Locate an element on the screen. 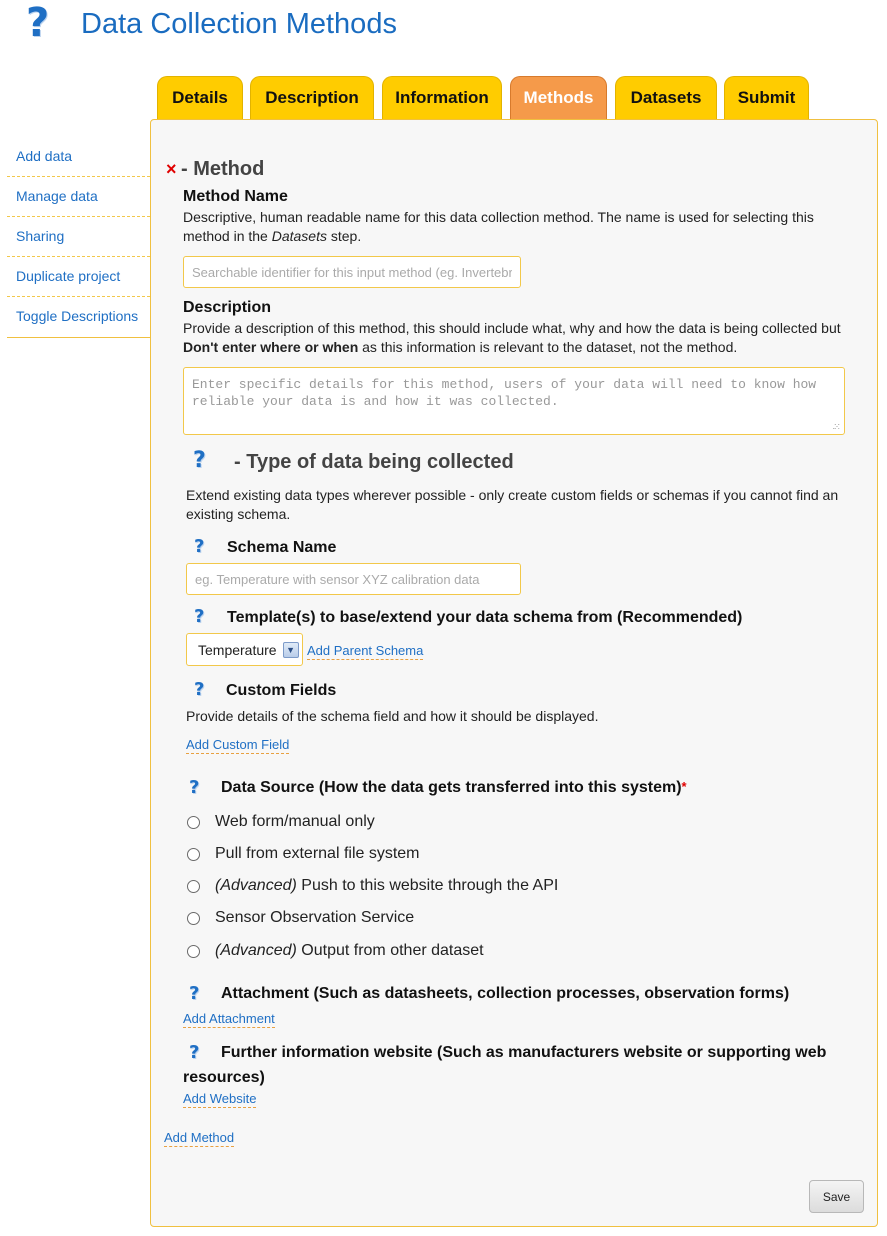 This screenshot has width=887, height=1236. data-source-option-sensor-observation: Sensor Observation Service is located at coordinates (300, 918).